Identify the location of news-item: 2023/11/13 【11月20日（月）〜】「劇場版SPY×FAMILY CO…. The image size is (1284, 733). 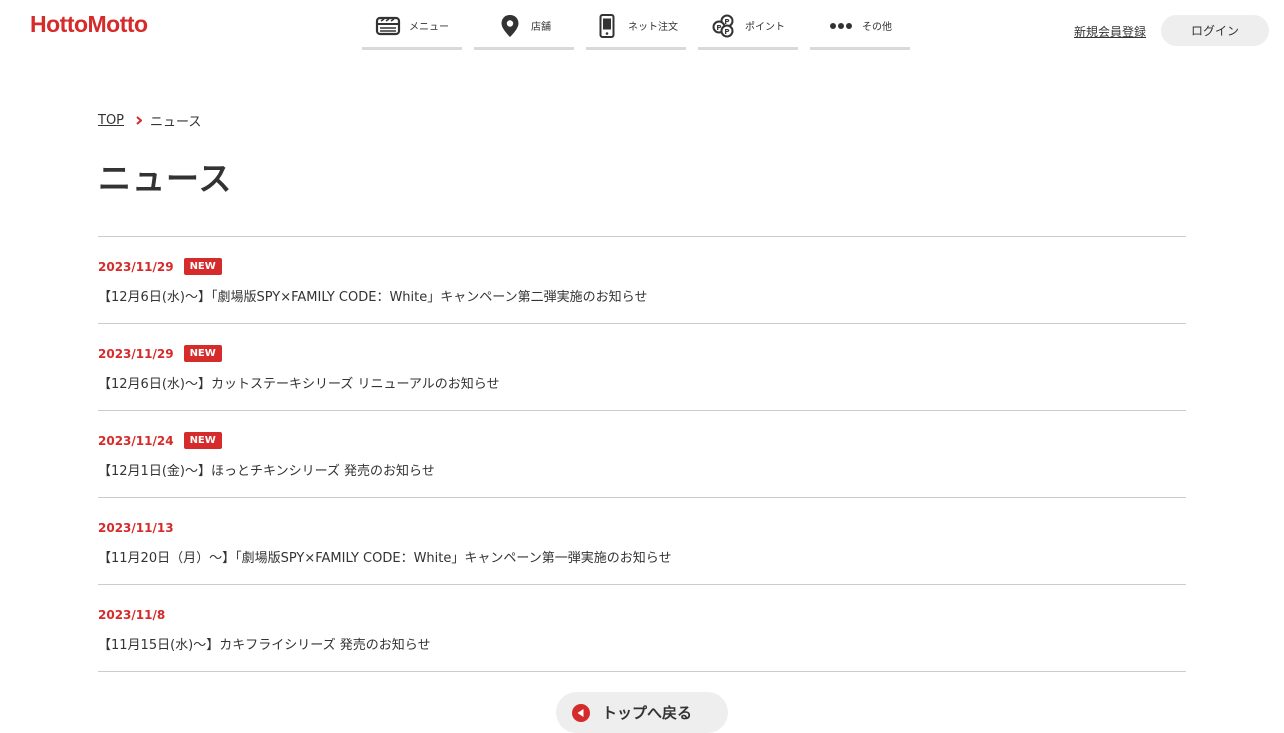
(642, 541).